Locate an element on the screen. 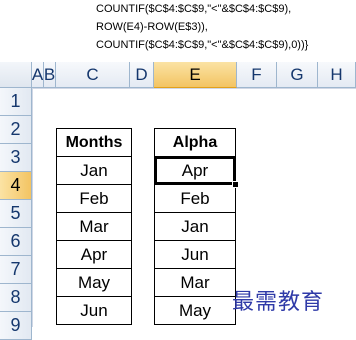 This screenshot has height=340, width=356. formula-line: COUNTIF($C$4:$C$9,"<"&$C$4:$C$9), is located at coordinates (194, 9).